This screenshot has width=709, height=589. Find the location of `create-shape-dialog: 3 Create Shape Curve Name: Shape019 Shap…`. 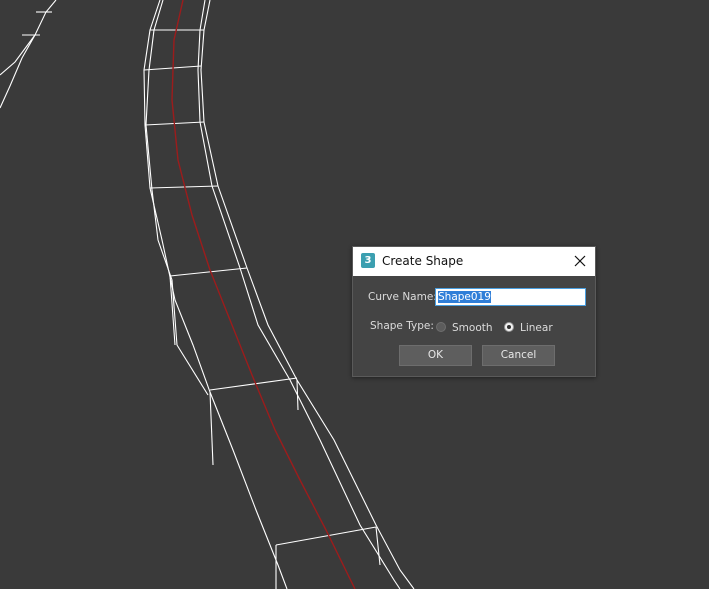

create-shape-dialog: 3 Create Shape Curve Name: Shape019 Shap… is located at coordinates (474, 311).